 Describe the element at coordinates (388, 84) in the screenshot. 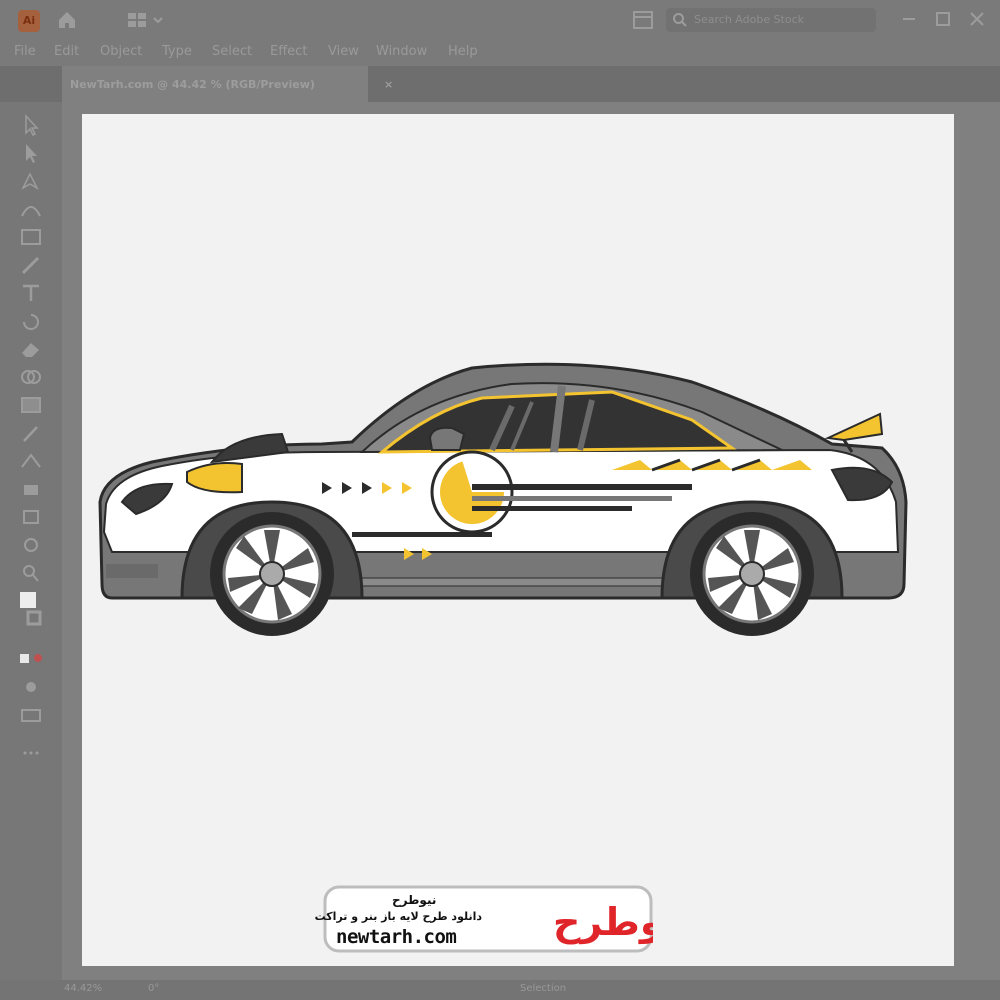

I see `tab-close-button: ×` at that location.